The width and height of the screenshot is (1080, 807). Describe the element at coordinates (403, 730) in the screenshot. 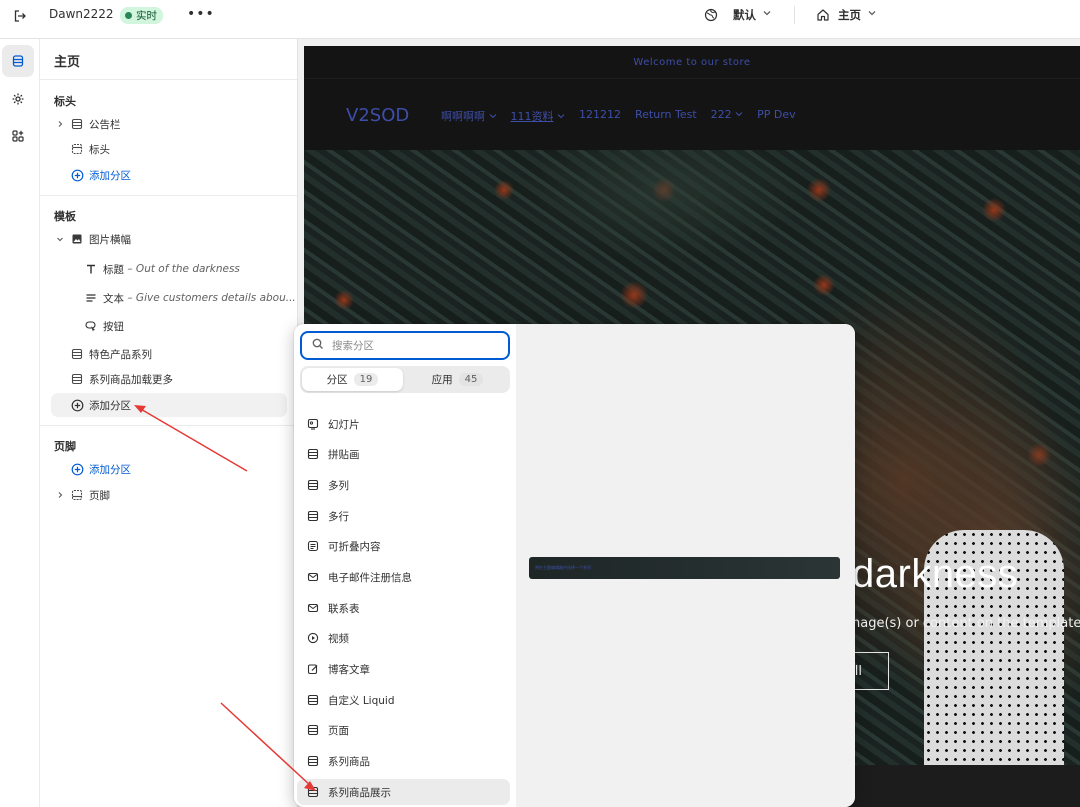

I see `list-item: 页面` at that location.